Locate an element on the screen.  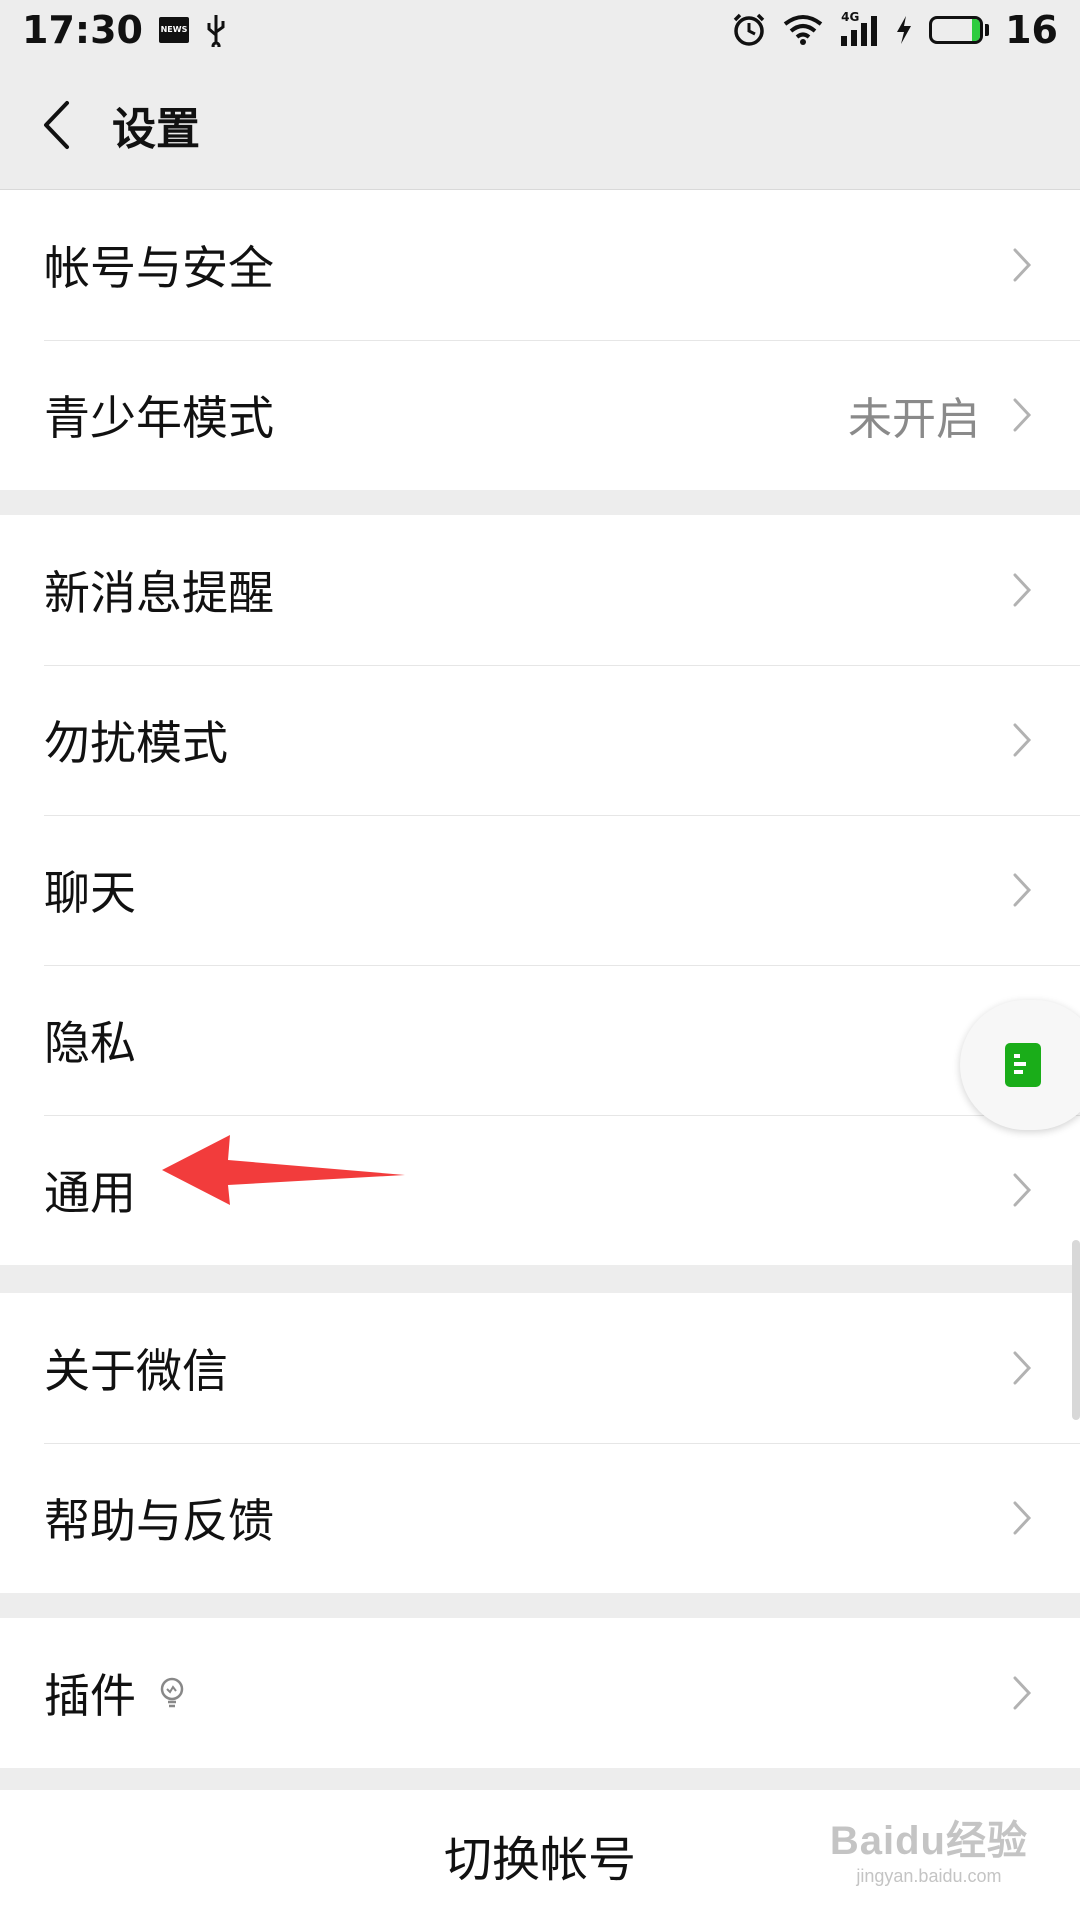
watermark-logo: Baidu经验 is located at coordinates (928, 1841).